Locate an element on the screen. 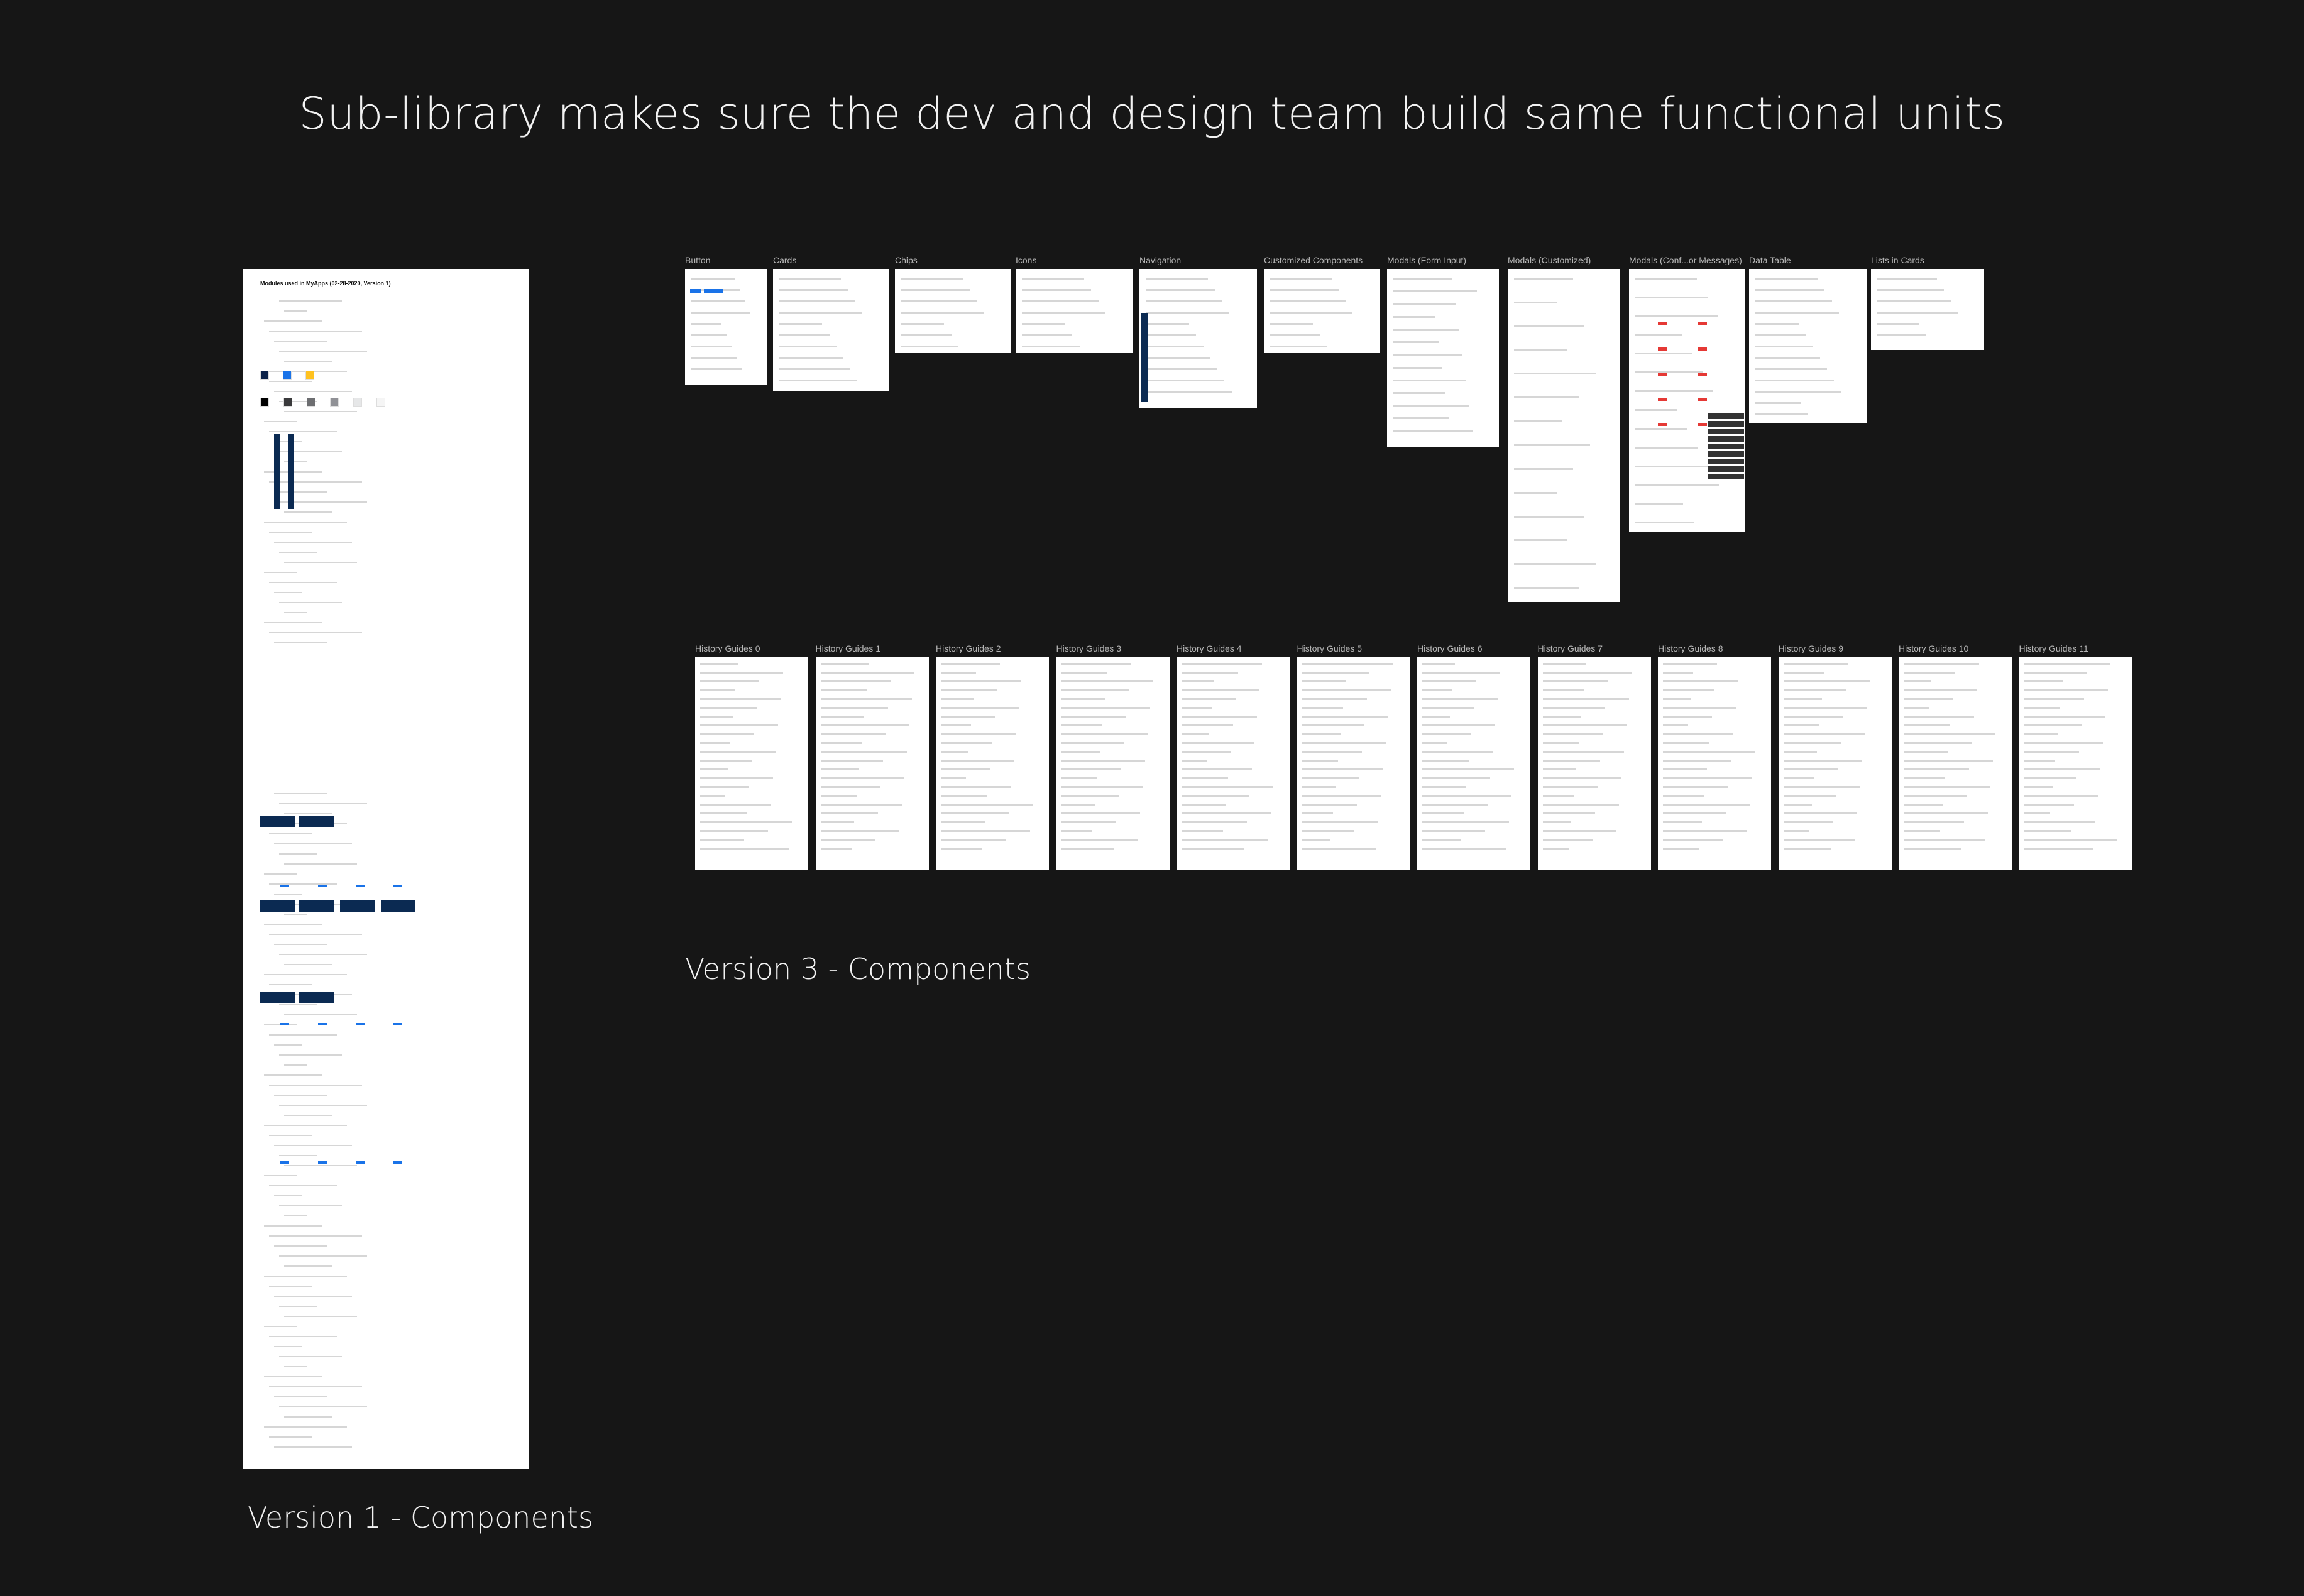 The width and height of the screenshot is (2304, 1596). history-guide-label: History Guides 10 is located at coordinates (1934, 648).